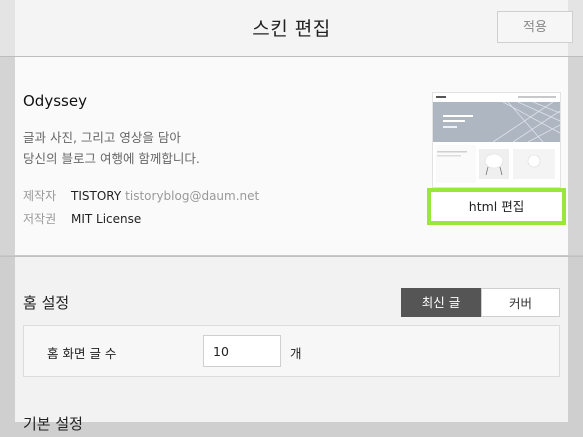 This screenshot has width=583, height=437. What do you see at coordinates (192, 196) in the screenshot?
I see `maker-email: tistoryblog@daum.net` at bounding box center [192, 196].